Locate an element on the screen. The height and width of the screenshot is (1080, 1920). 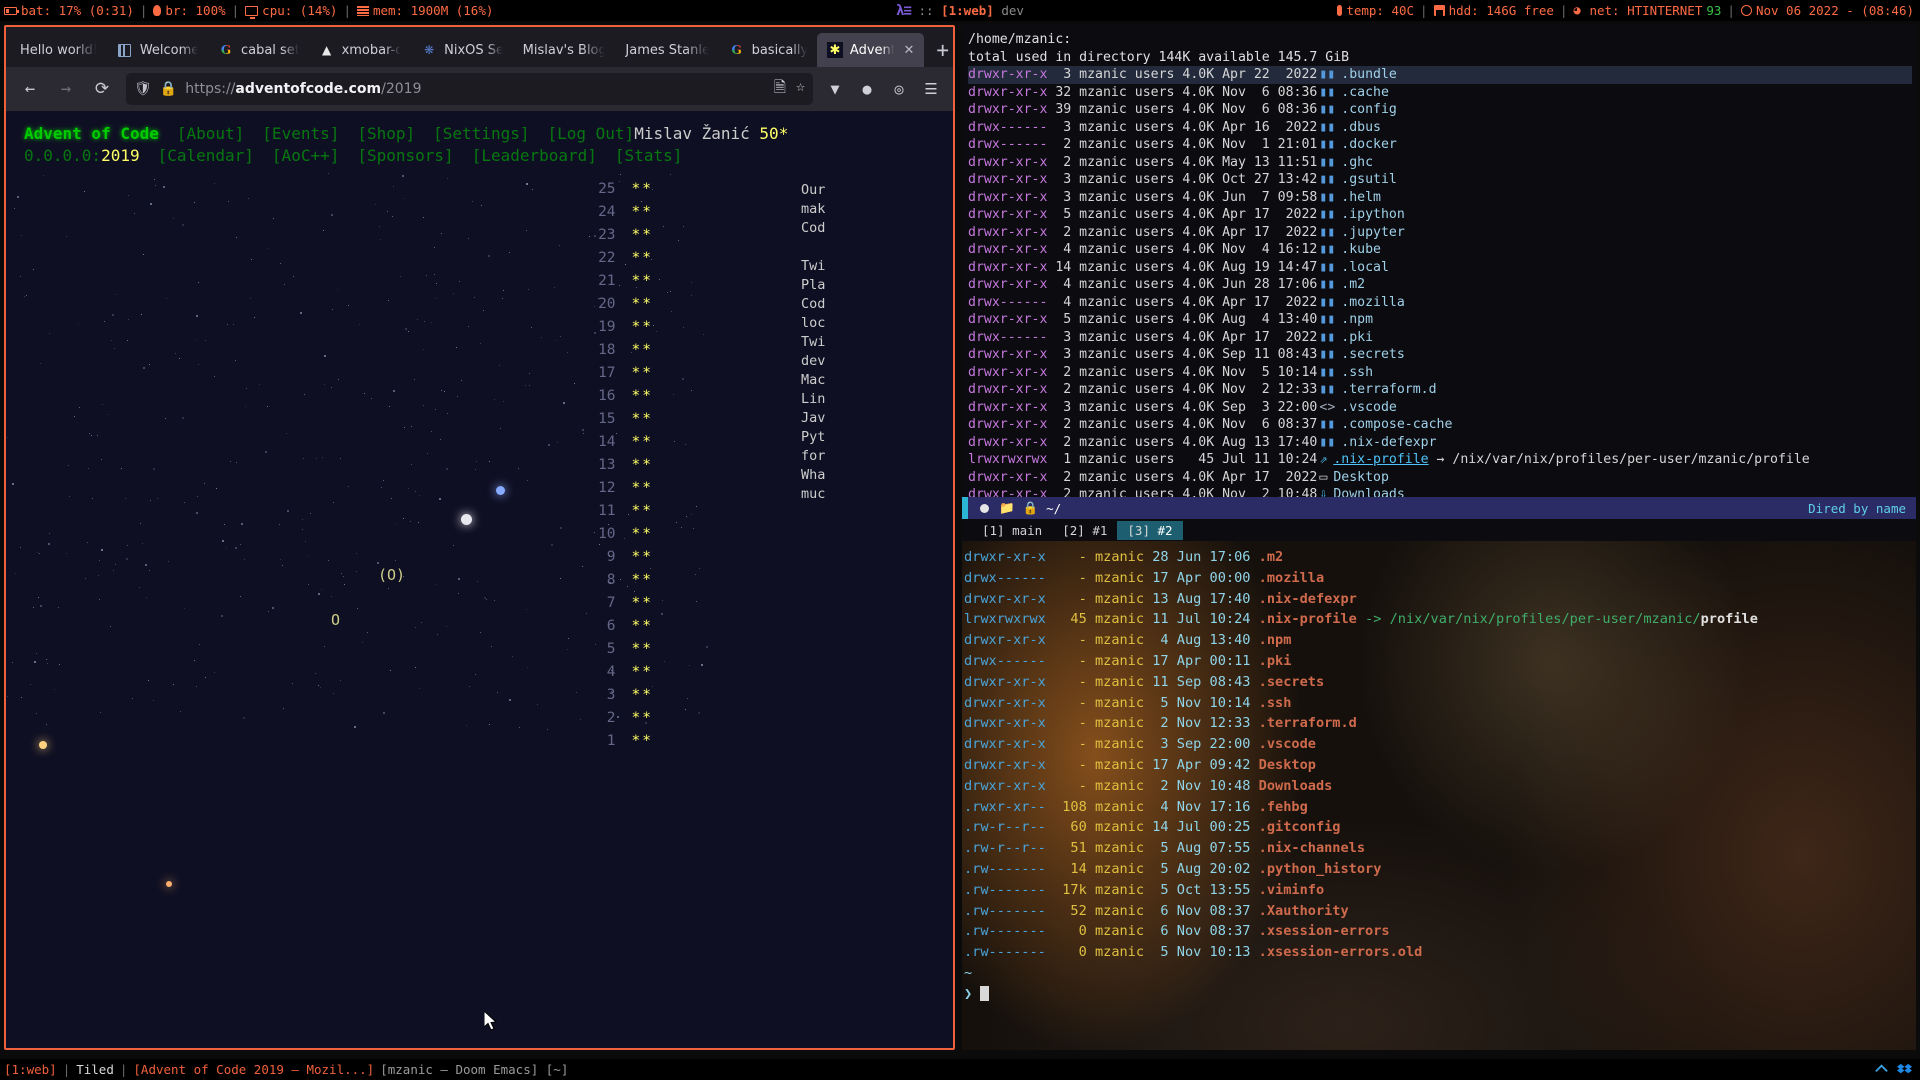
browser-tab-3: ▲ xmobar-c is located at coordinates (360, 50).